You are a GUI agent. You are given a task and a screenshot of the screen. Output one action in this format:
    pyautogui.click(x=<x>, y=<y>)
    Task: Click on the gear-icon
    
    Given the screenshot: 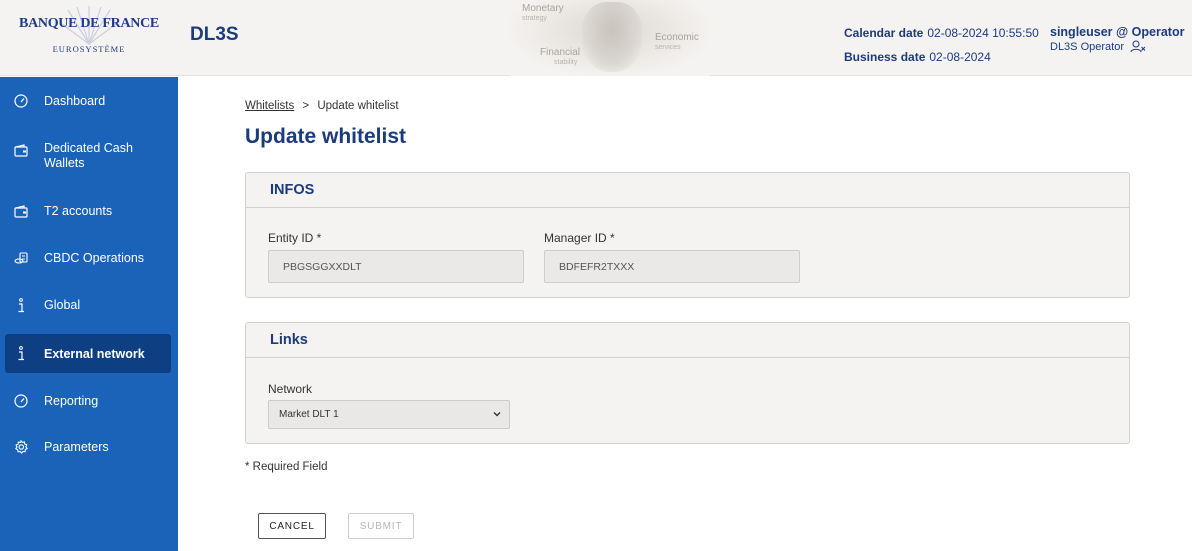 What is the action you would take?
    pyautogui.click(x=21, y=447)
    